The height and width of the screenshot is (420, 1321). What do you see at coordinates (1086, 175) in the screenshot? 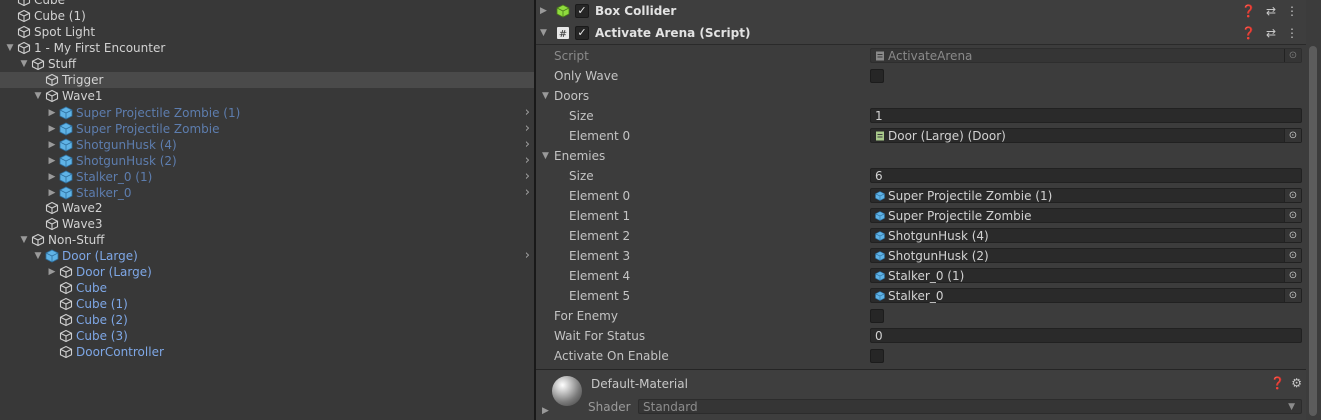
I see `enemies-size-field: 6` at bounding box center [1086, 175].